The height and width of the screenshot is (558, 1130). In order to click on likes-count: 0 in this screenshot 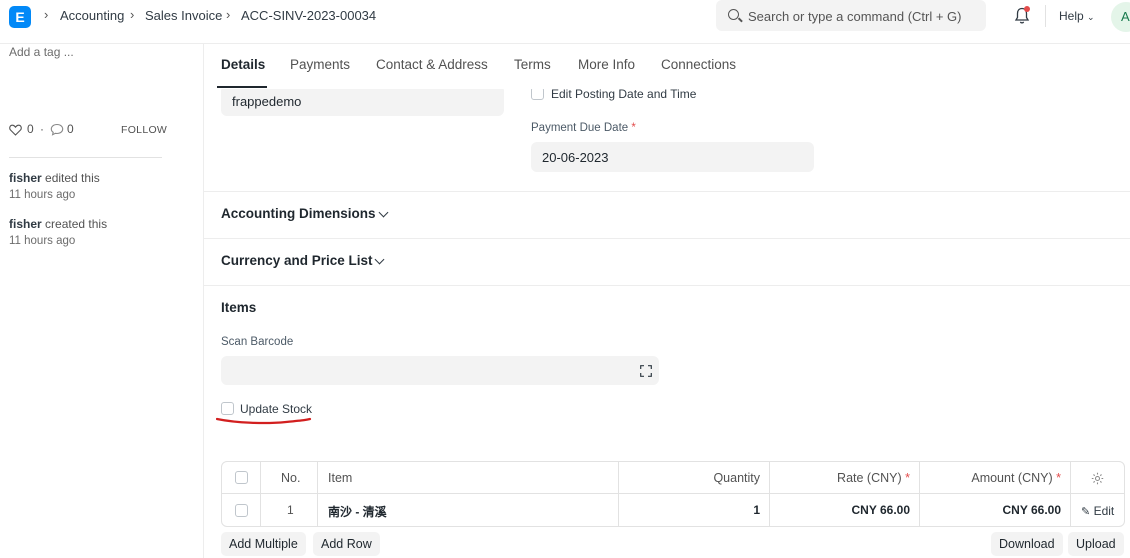, I will do `click(30, 129)`.